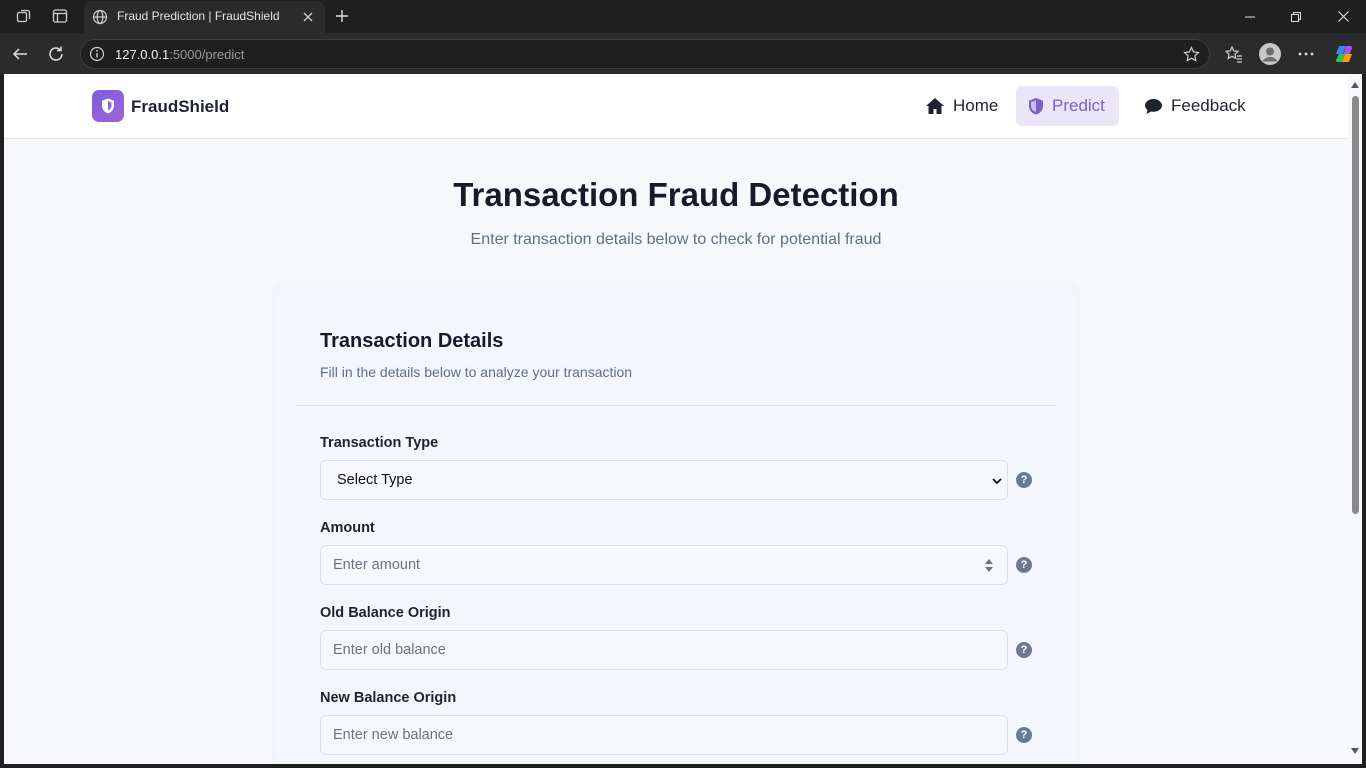 This screenshot has width=1366, height=768. I want to click on transaction-type-help-icon: ?, so click(1024, 480).